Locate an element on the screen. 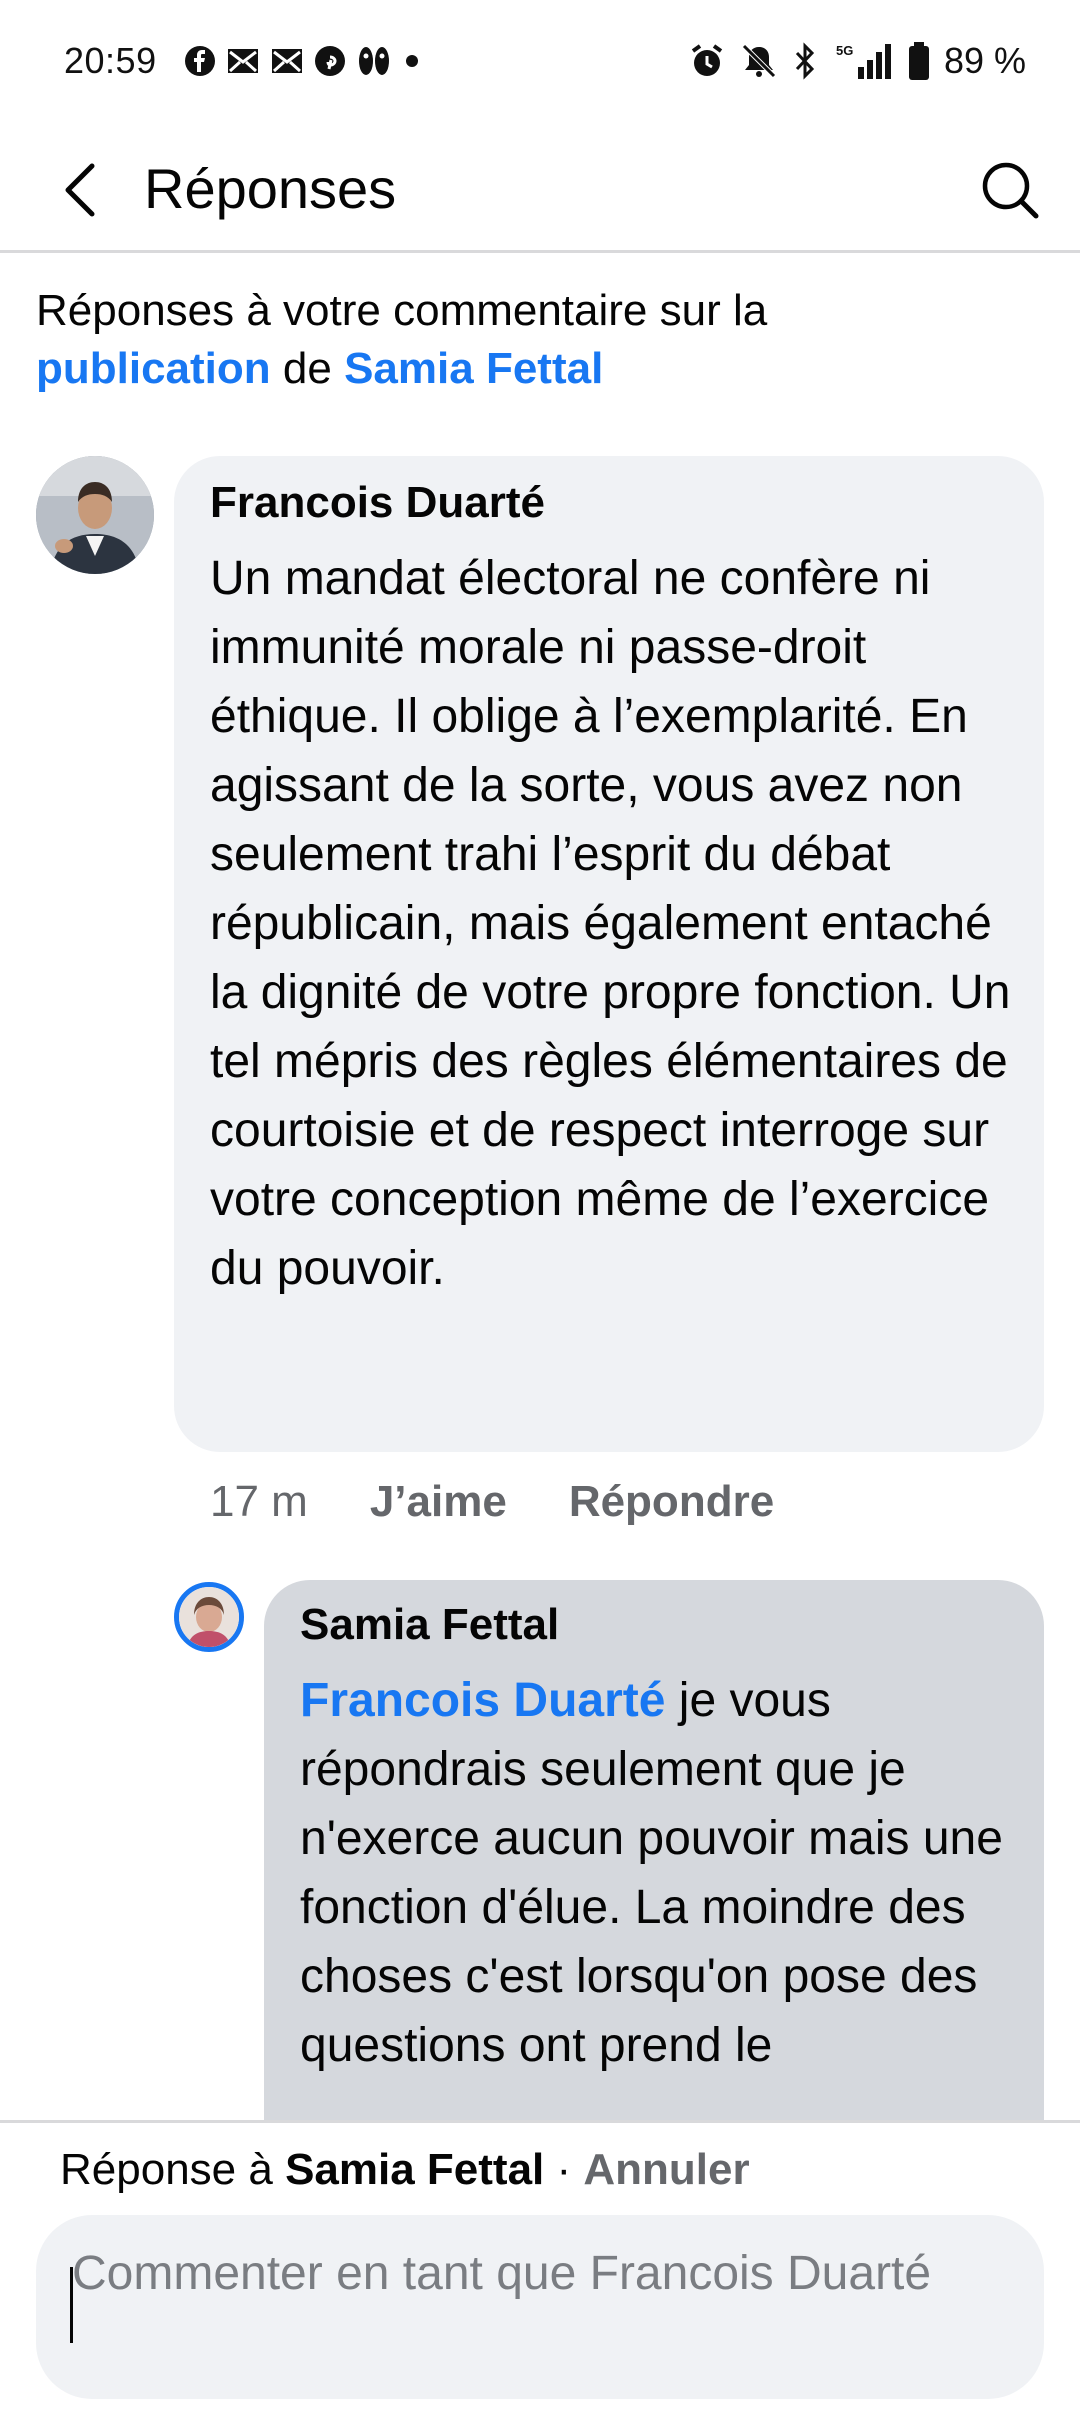 The width and height of the screenshot is (1080, 2417). mute-icon is located at coordinates (759, 61).